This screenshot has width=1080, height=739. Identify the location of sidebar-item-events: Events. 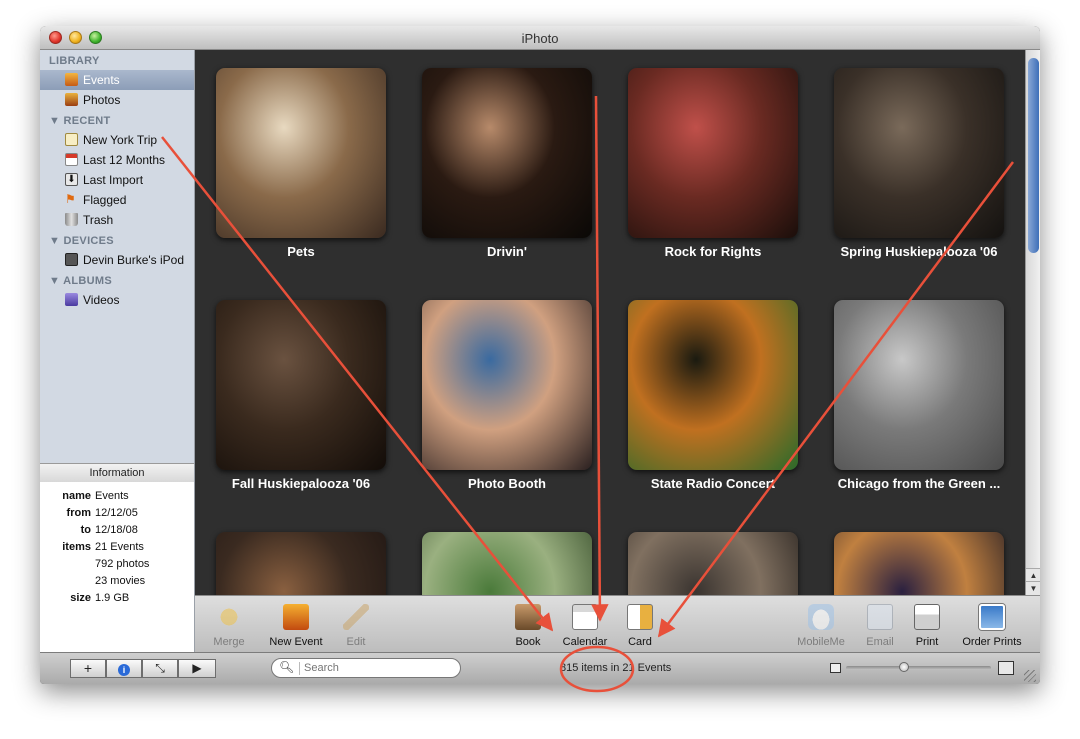
(117, 80).